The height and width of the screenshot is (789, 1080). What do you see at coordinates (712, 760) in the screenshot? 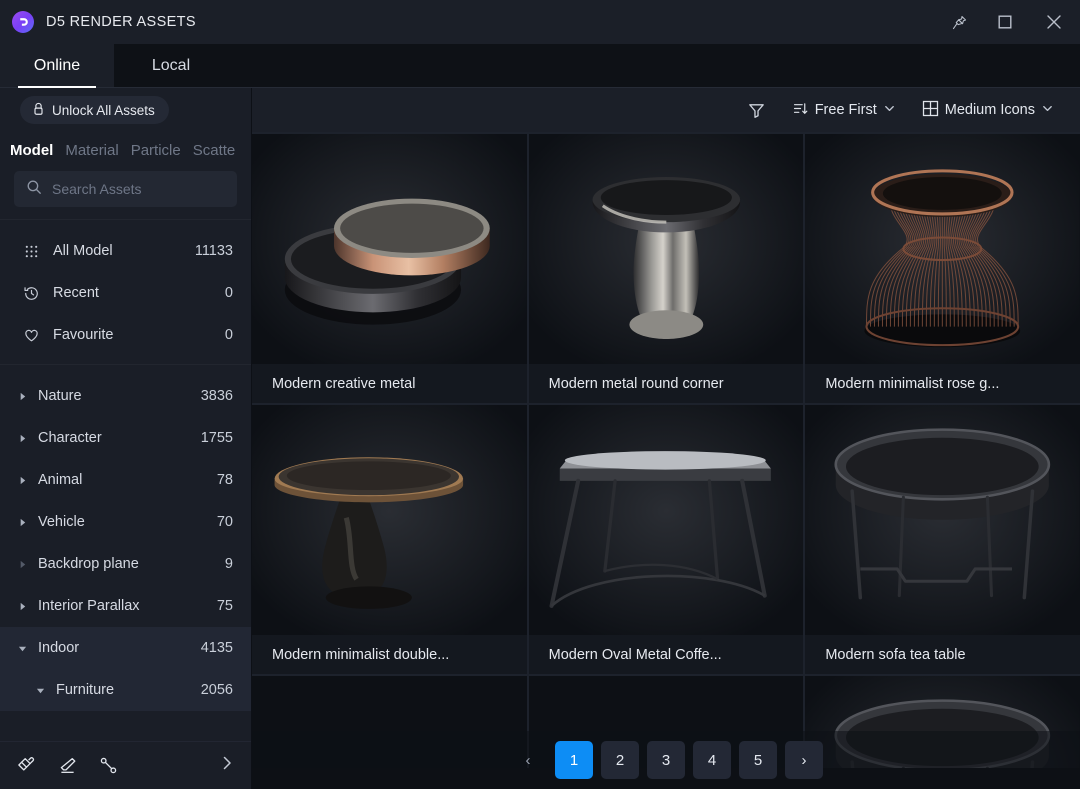
I see `pagination-page-4: 4` at bounding box center [712, 760].